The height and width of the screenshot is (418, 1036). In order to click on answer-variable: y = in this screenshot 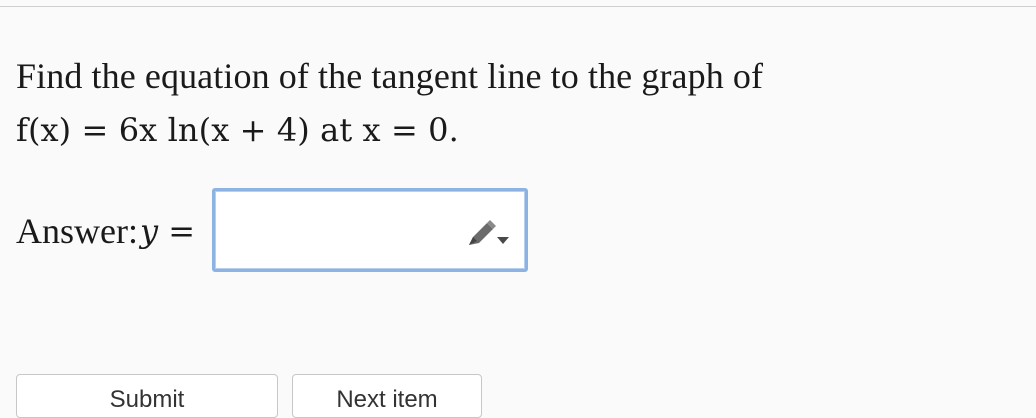, I will do `click(167, 231)`.